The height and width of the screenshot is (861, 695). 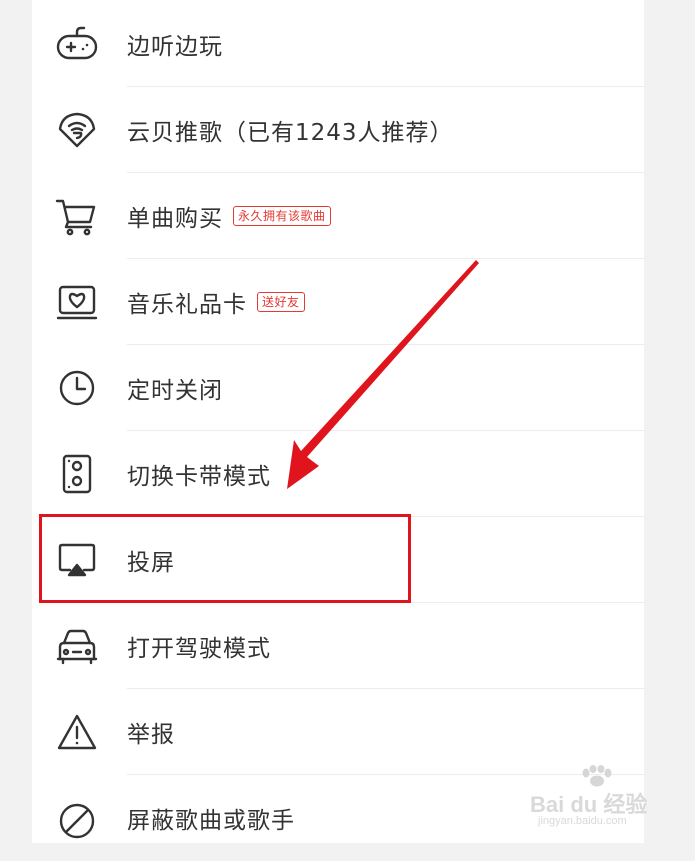 What do you see at coordinates (187, 305) in the screenshot?
I see `menu-item-label: 音乐礼品卡` at bounding box center [187, 305].